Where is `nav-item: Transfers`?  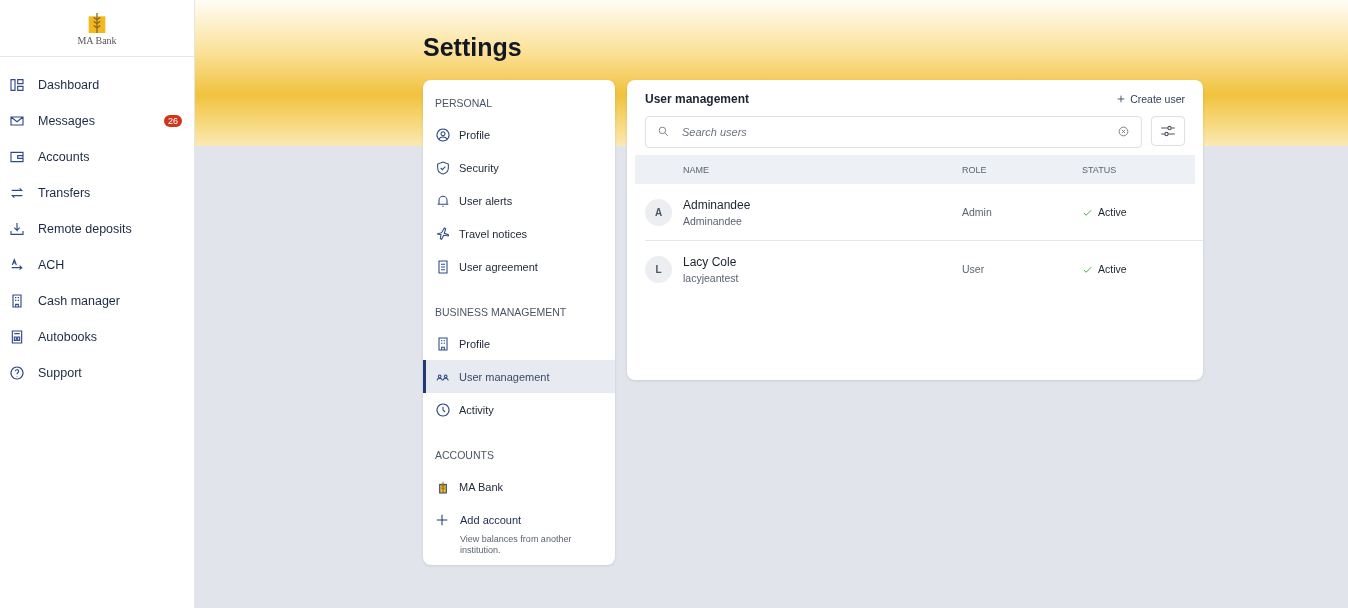
nav-item: Transfers is located at coordinates (97, 193).